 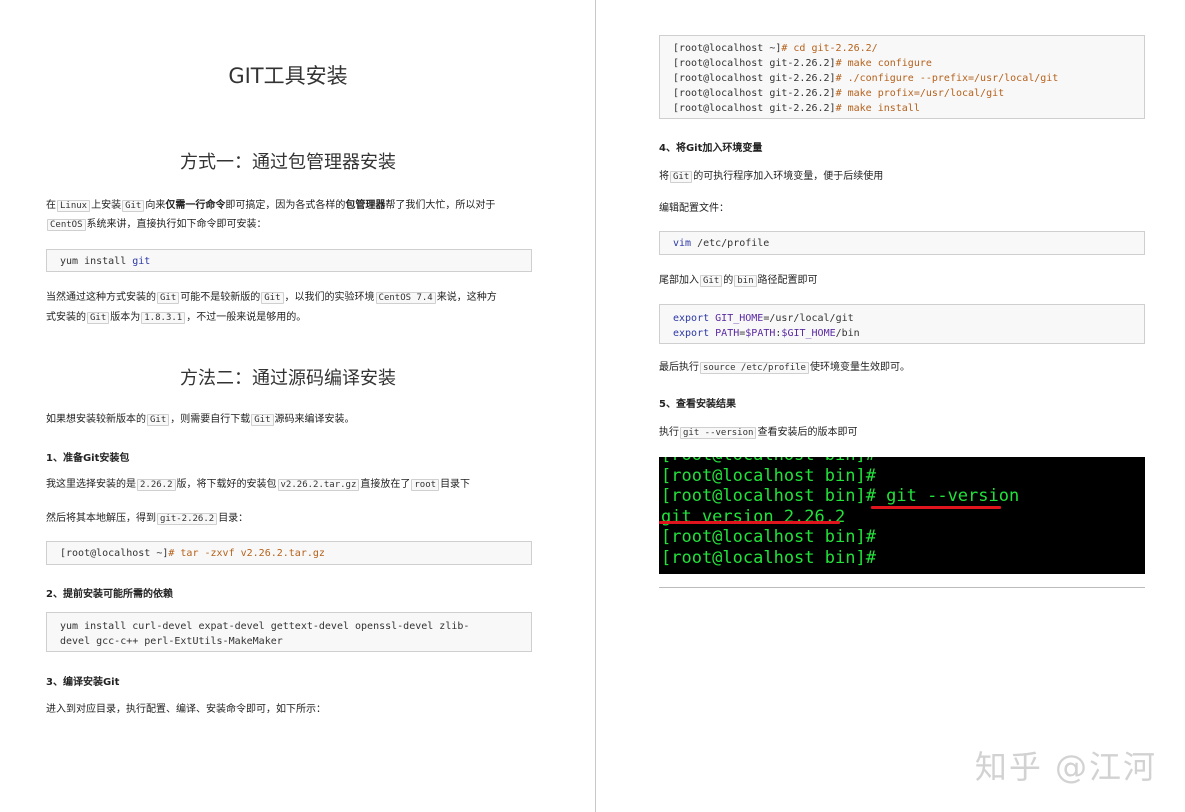 I want to click on step-heading-5: 5、查看安装结果, so click(x=697, y=404).